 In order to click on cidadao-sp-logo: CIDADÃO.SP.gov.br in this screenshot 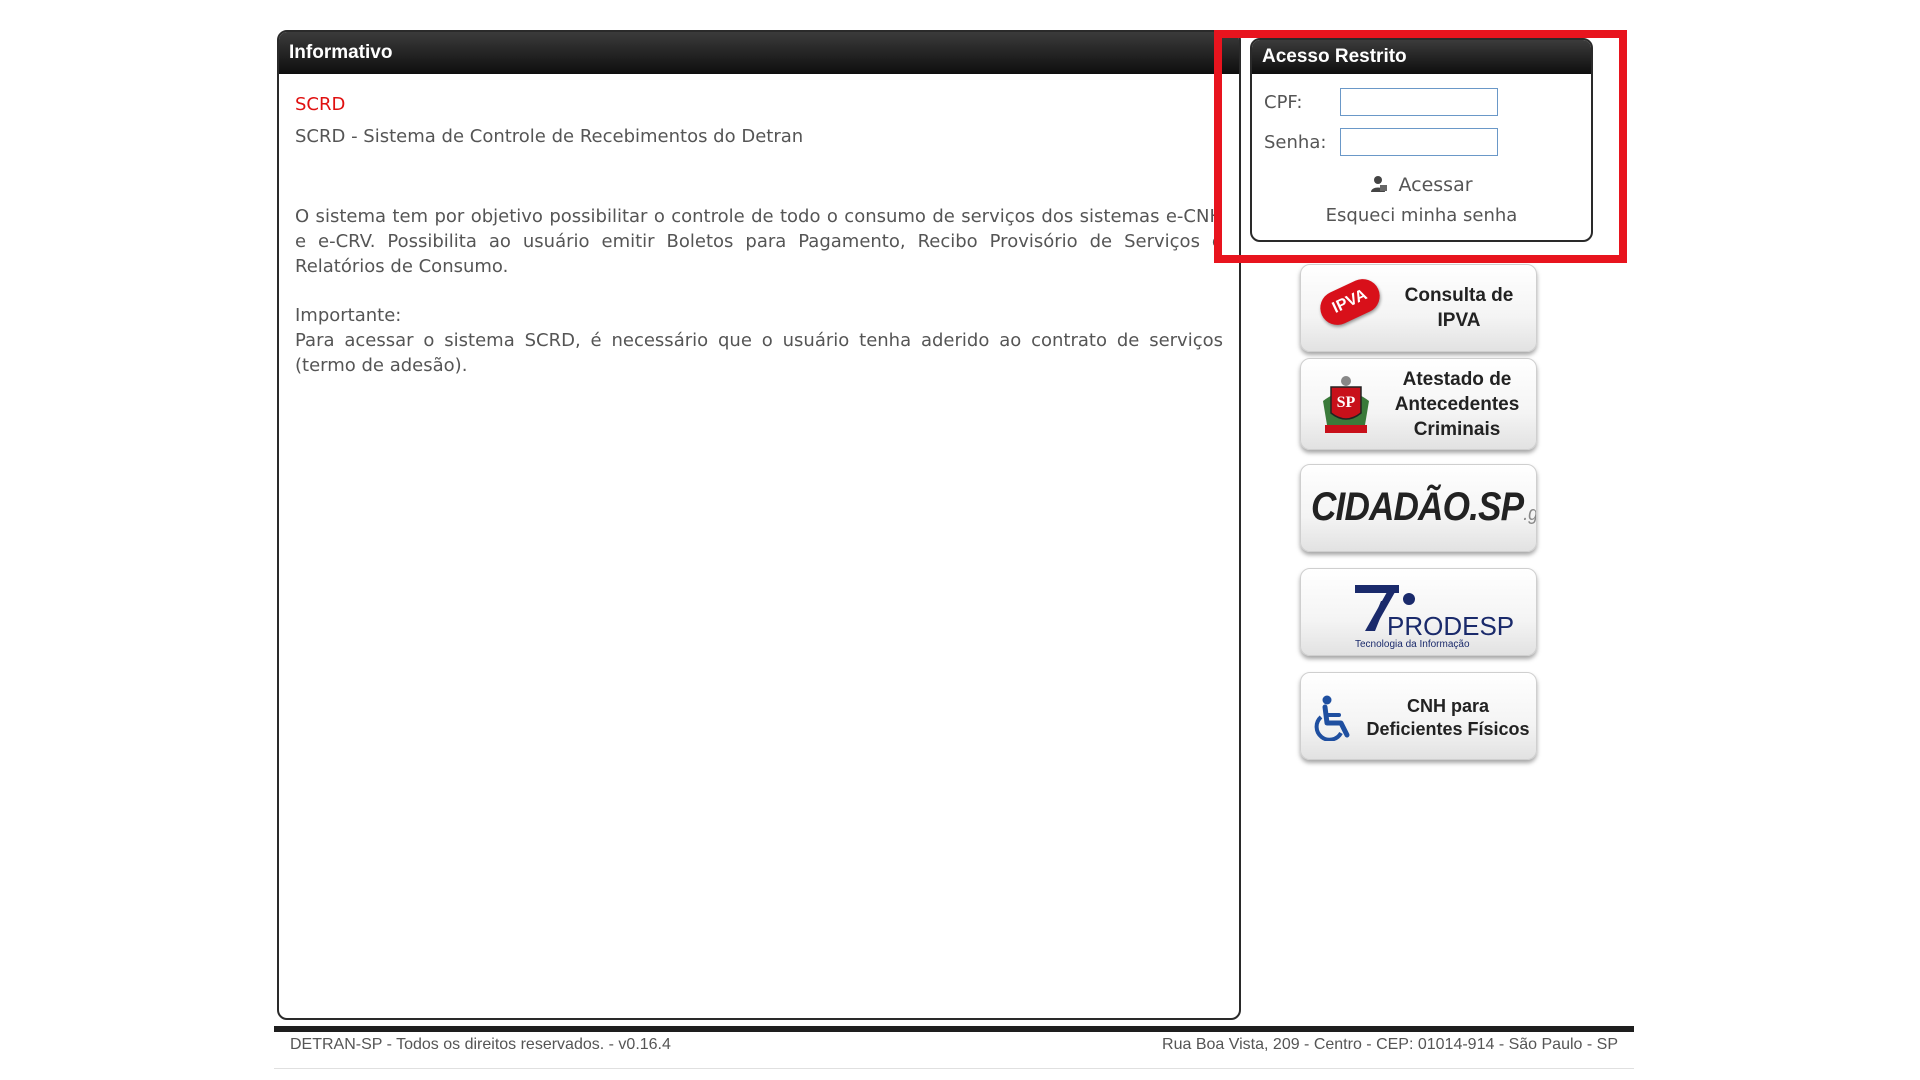, I will do `click(1424, 507)`.